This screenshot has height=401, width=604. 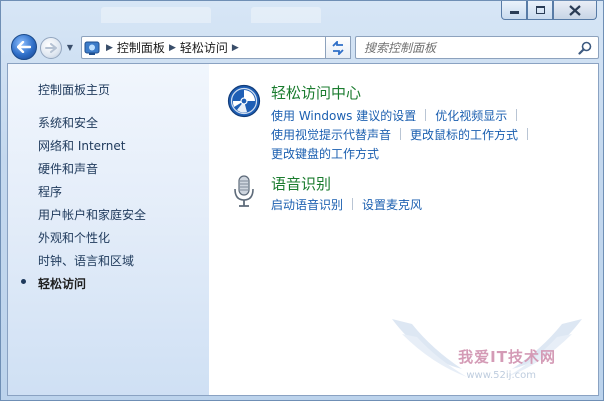 What do you see at coordinates (464, 135) in the screenshot?
I see `link-change-mouse-settings: 更改鼠标的工作方式` at bounding box center [464, 135].